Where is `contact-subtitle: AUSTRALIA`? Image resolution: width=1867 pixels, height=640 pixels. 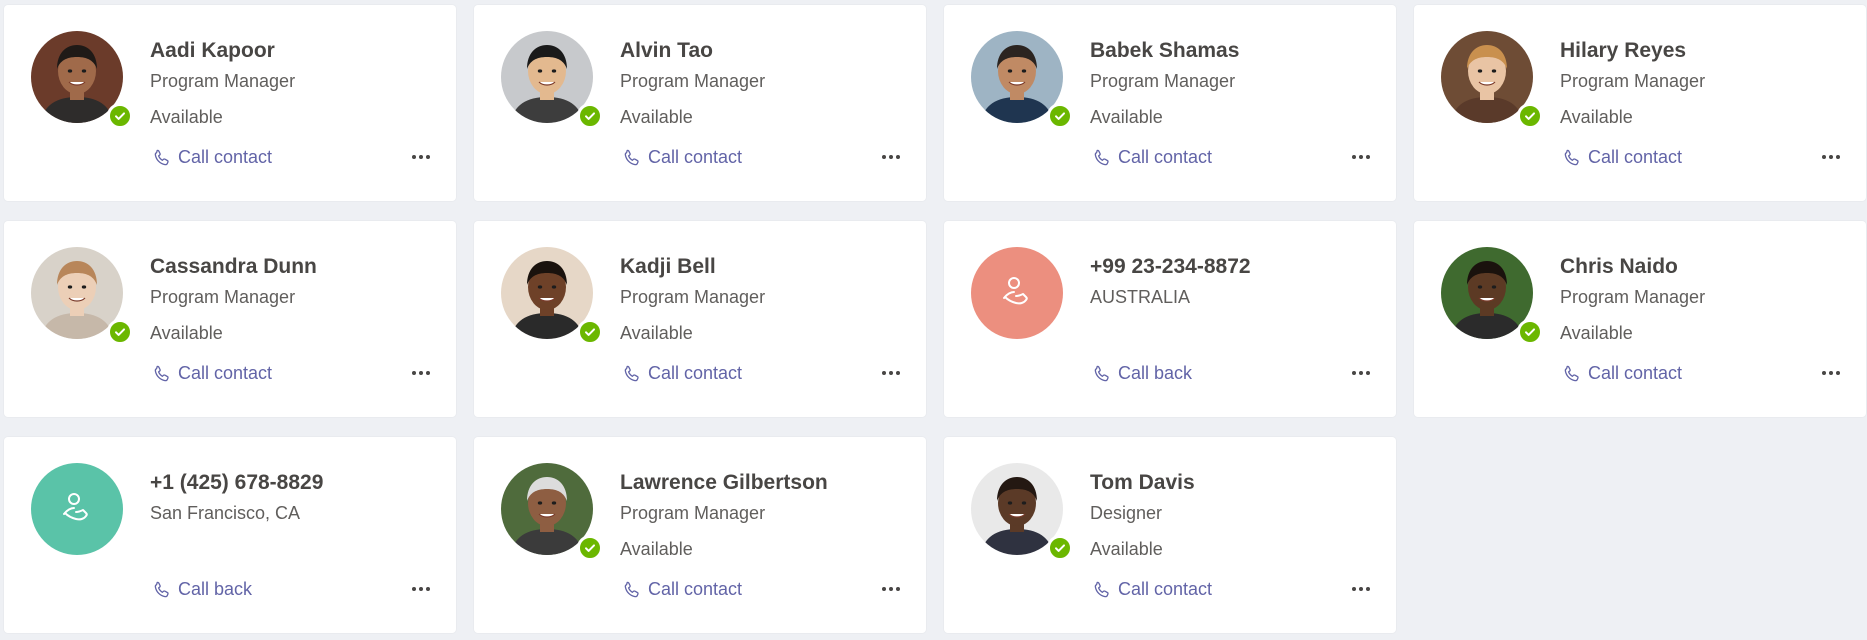 contact-subtitle: AUSTRALIA is located at coordinates (1140, 297).